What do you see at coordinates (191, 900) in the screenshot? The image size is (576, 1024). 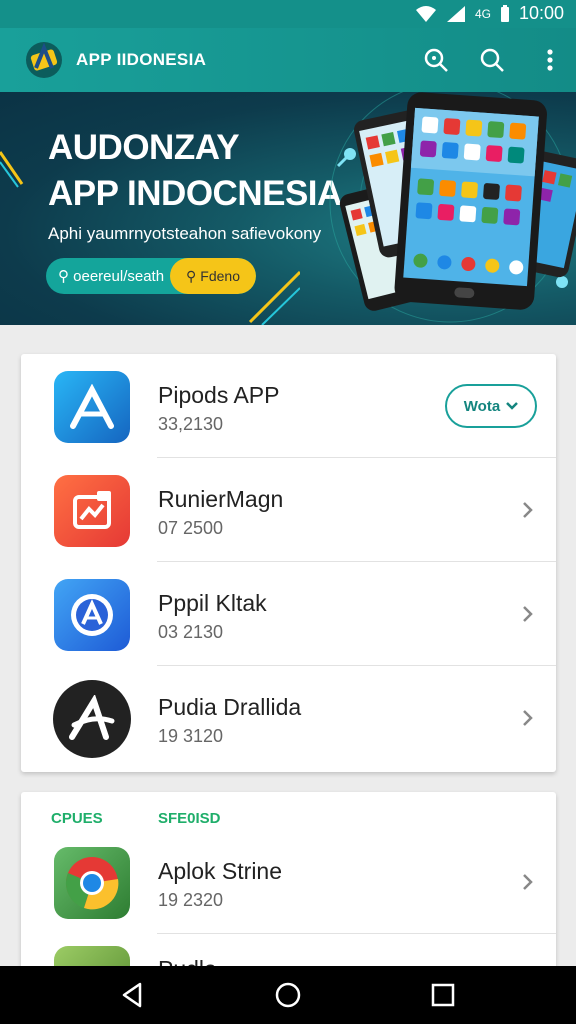 I see `app-meta: 19 2320` at bounding box center [191, 900].